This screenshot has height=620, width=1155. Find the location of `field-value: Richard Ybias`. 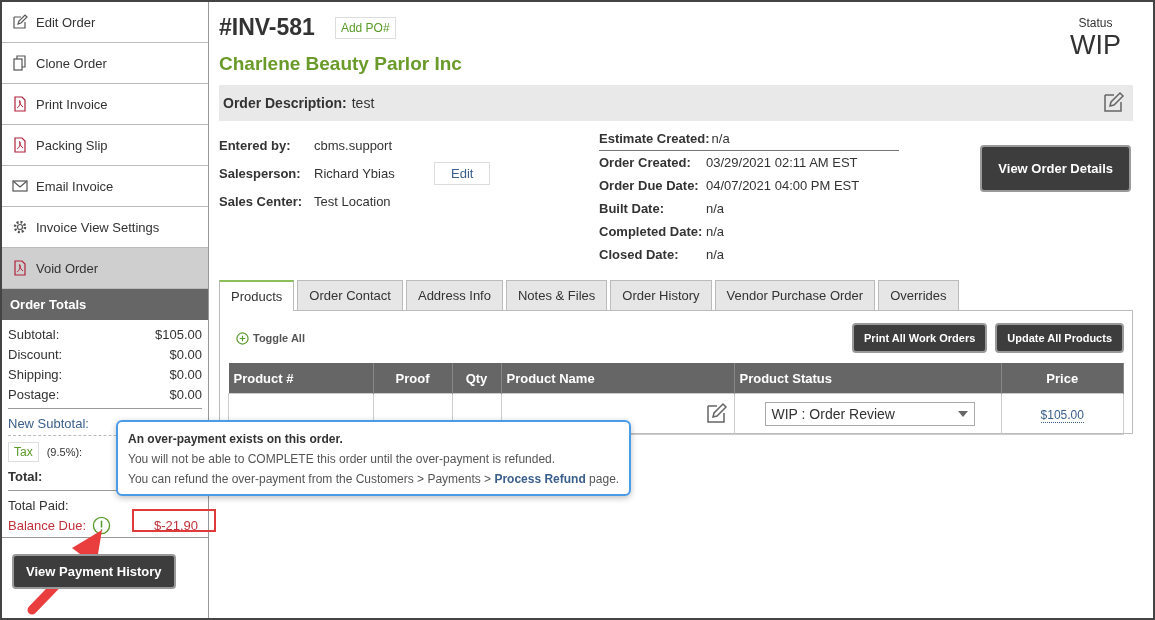

field-value: Richard Ybias is located at coordinates (355, 173).